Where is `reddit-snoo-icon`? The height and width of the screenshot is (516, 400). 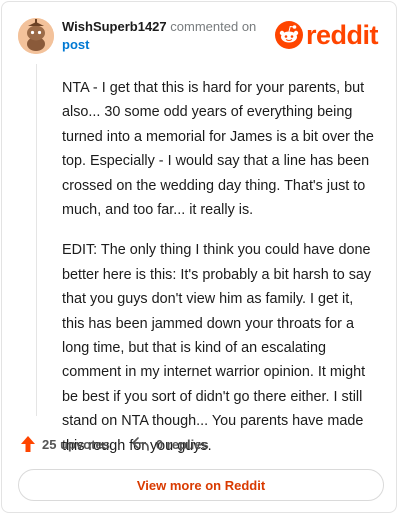
reddit-snoo-icon is located at coordinates (288, 35).